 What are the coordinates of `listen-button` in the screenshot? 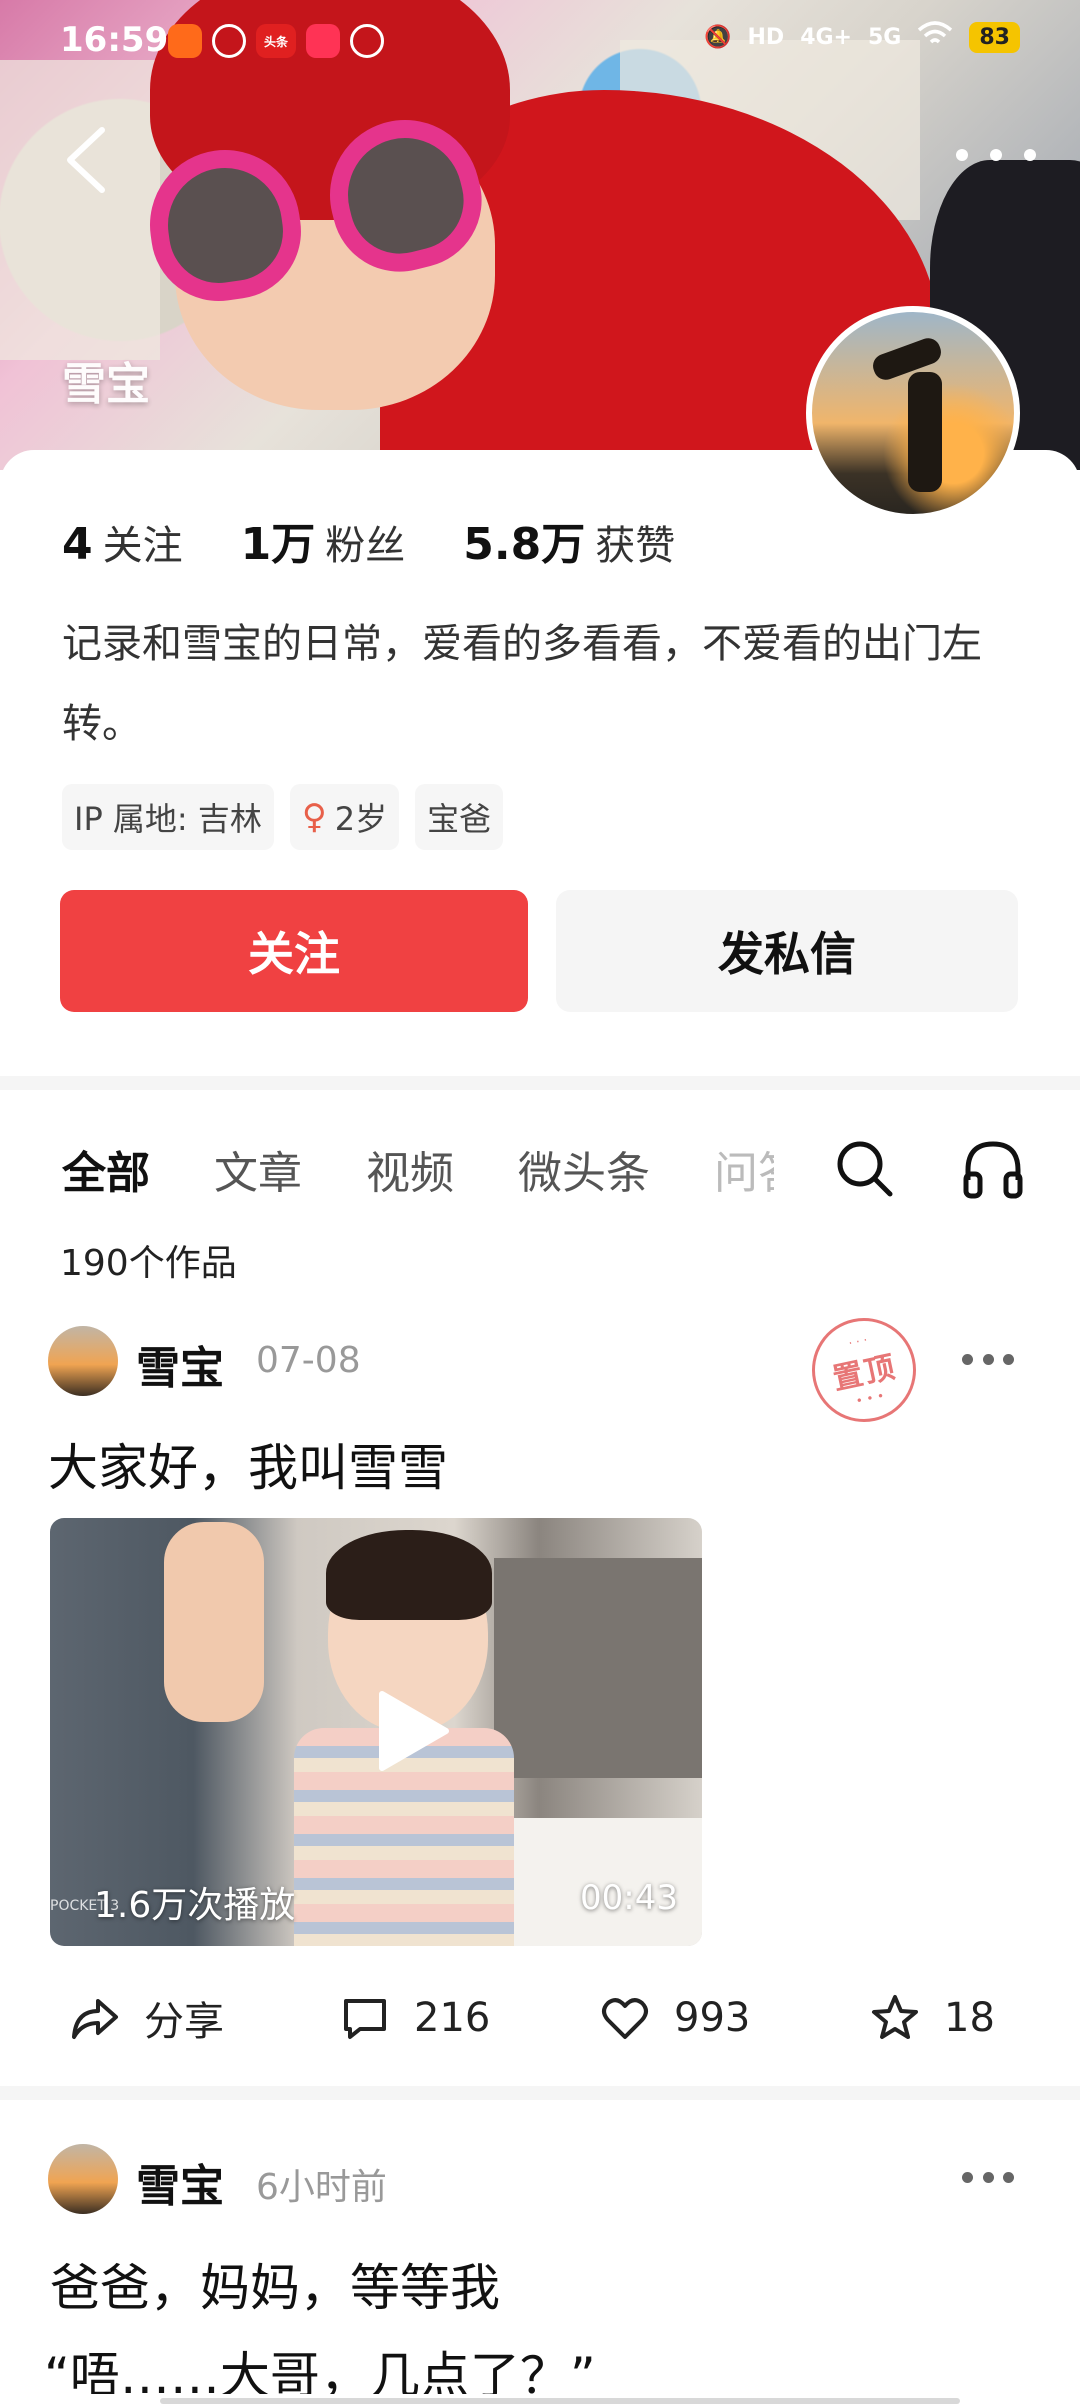 It's located at (993, 1169).